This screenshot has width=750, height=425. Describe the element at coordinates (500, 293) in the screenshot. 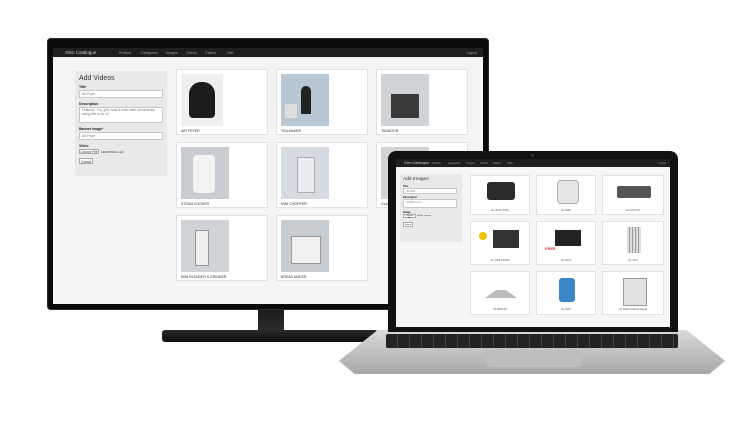

I see `image-card: GL 6051 SS` at that location.